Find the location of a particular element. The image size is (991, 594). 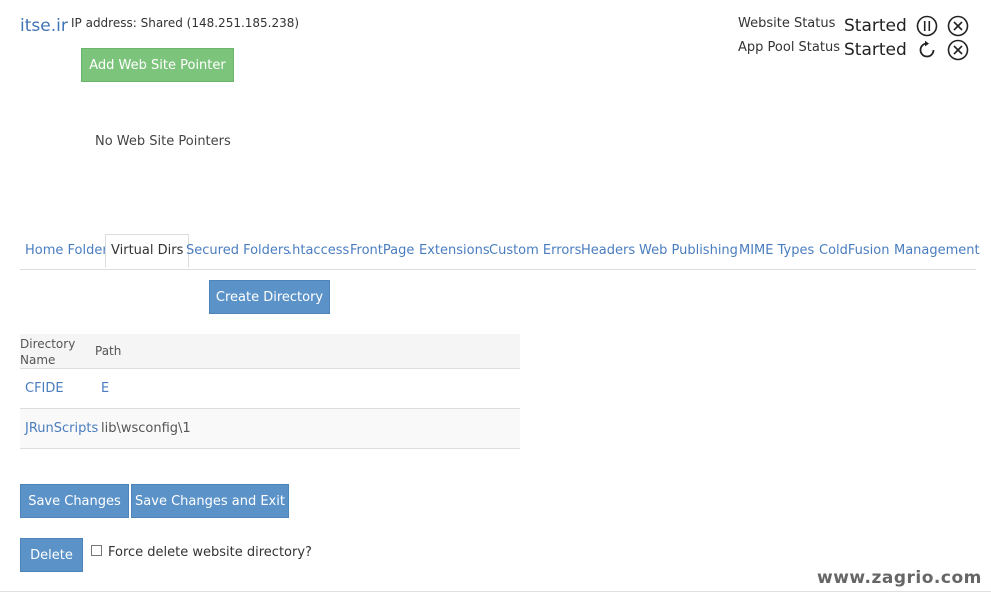

restart-icon is located at coordinates (927, 50).